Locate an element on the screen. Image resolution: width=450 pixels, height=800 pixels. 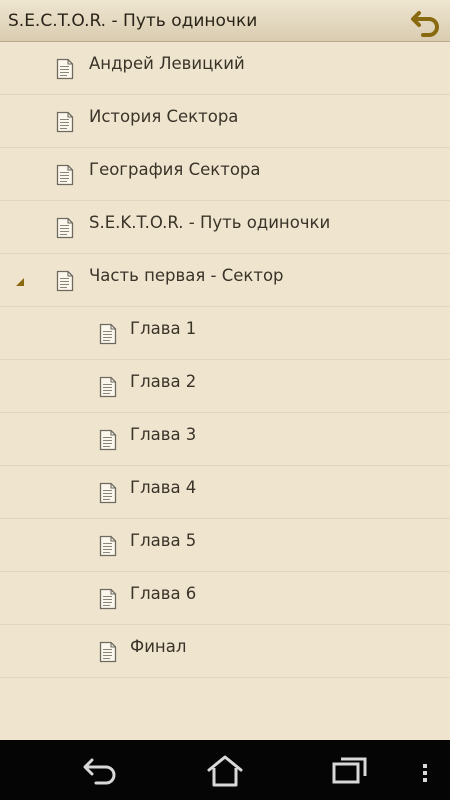
tree-item-expanded: Часть первая - Сектор is located at coordinates (225, 280).